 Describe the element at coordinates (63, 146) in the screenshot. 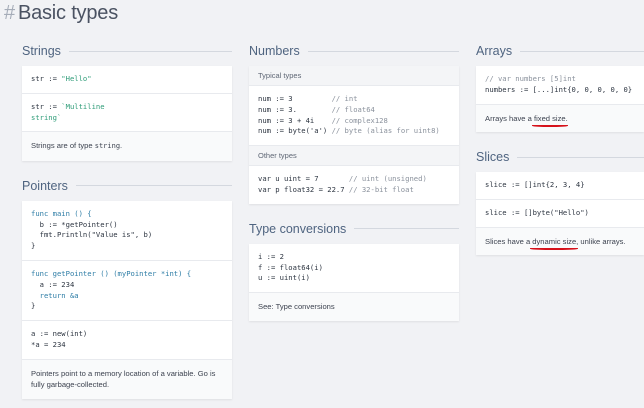

I see `note-text: Strings are of type` at that location.